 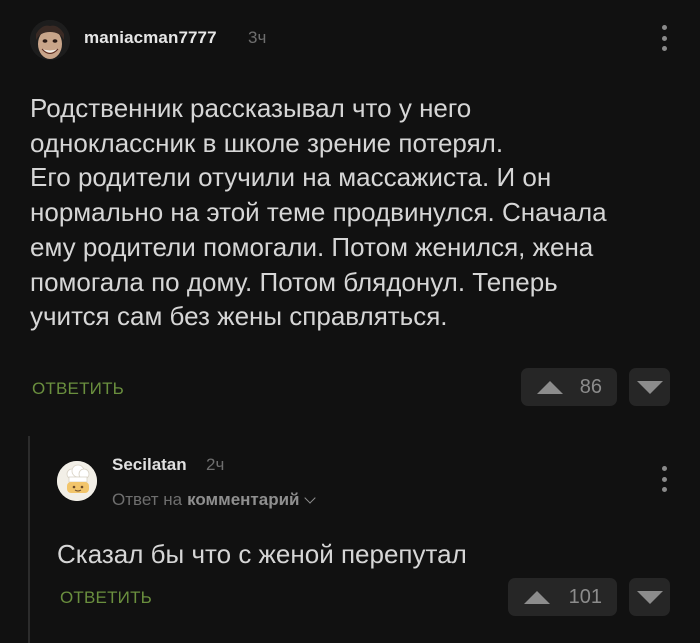 I want to click on comment-author: Secilatan, so click(x=149, y=465).